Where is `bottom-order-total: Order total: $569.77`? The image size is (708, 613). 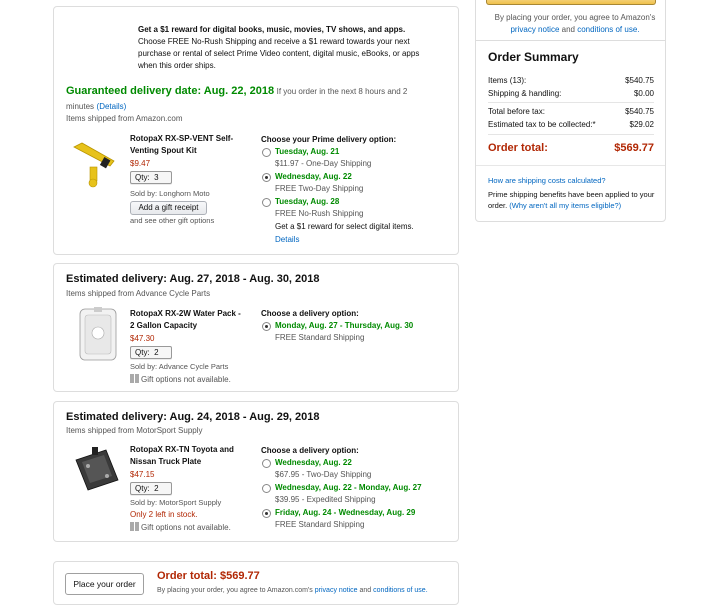 bottom-order-total: Order total: $569.77 is located at coordinates (208, 576).